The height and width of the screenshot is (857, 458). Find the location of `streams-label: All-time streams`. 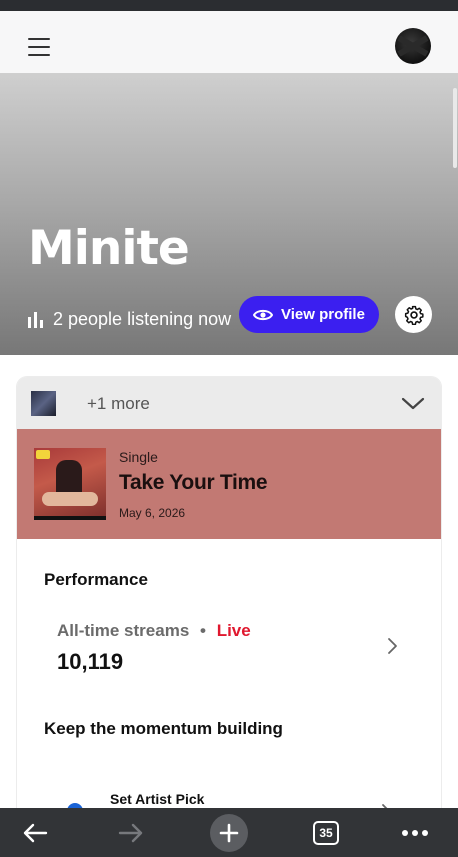

streams-label: All-time streams is located at coordinates (123, 630).